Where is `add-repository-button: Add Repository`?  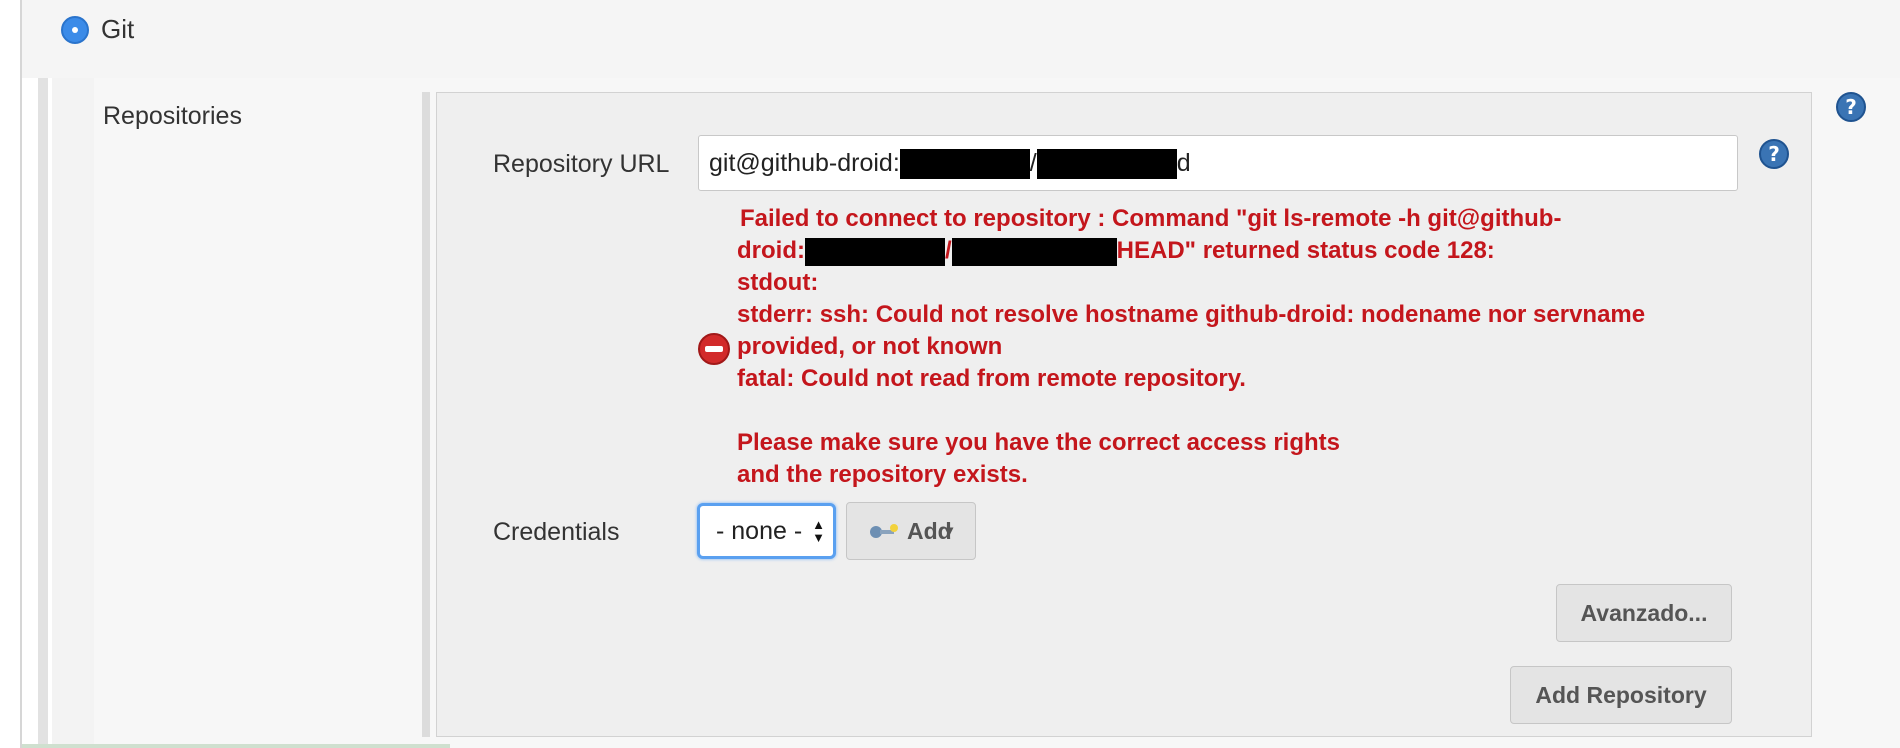
add-repository-button: Add Repository is located at coordinates (1621, 695).